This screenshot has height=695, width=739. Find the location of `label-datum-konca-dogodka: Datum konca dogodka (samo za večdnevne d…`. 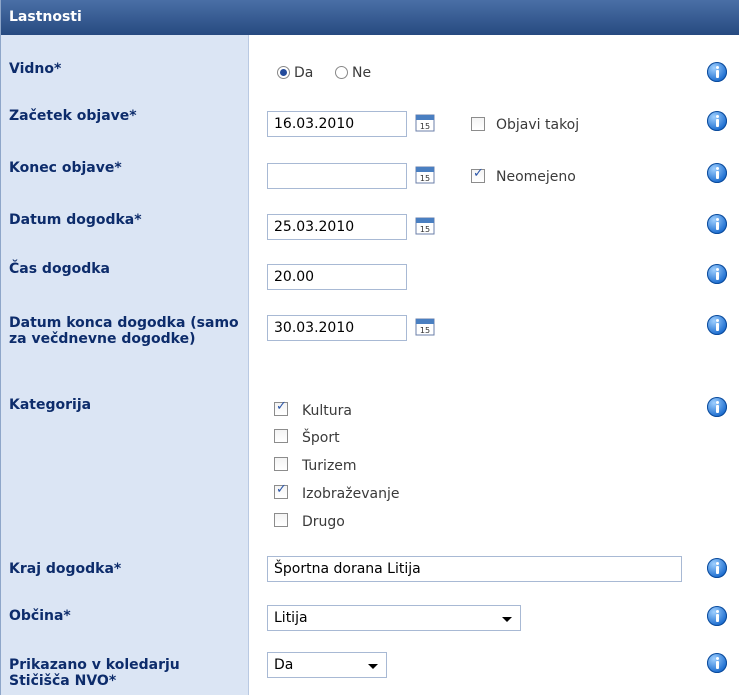

label-datum-konca-dogodka: Datum konca dogodka (samo za večdnevne d… is located at coordinates (124, 331).